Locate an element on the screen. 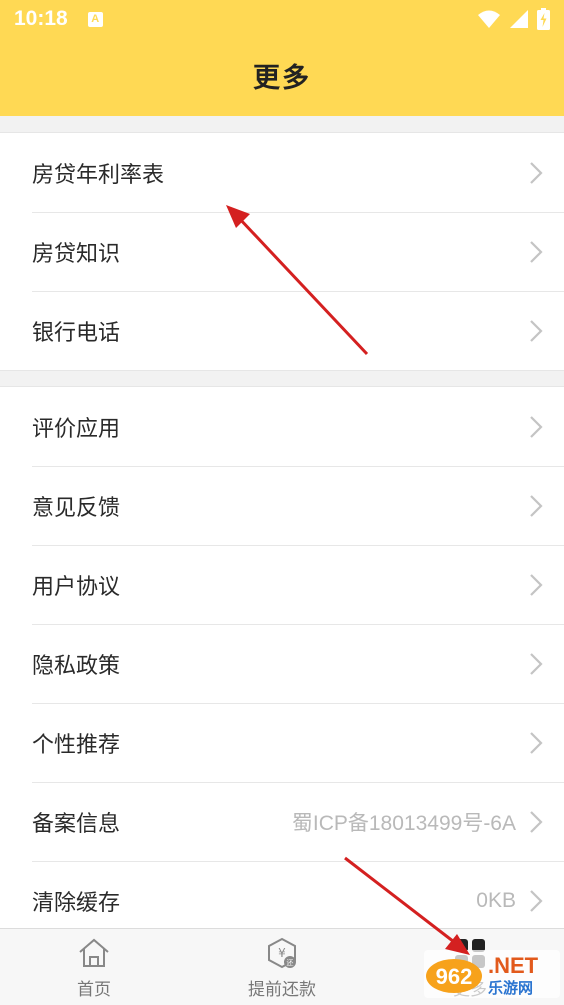 This screenshot has width=564, height=1005. menu-item-label: 银行电话 is located at coordinates (76, 333).